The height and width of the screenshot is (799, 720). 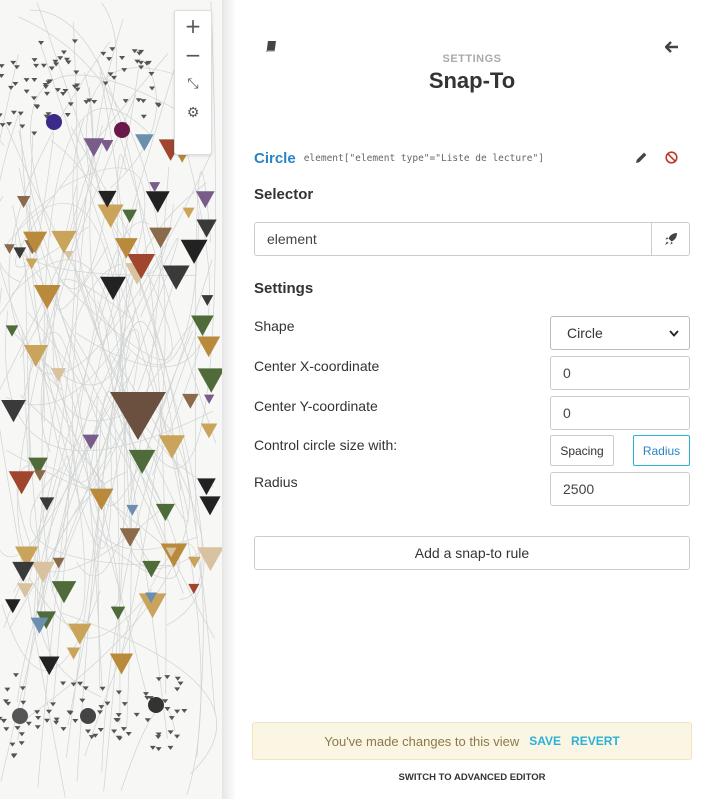 I want to click on filter-settings-icon: ⚙, so click(x=193, y=112).